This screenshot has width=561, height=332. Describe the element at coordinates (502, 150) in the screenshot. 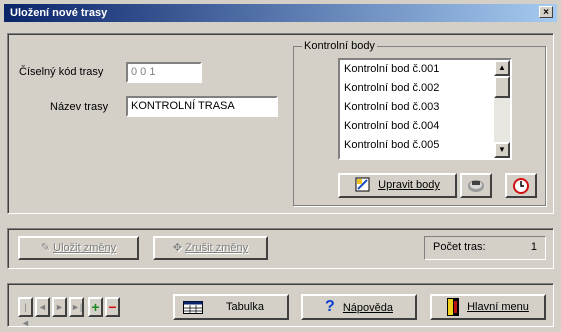

I see `scroll-down-icon: ▼` at that location.